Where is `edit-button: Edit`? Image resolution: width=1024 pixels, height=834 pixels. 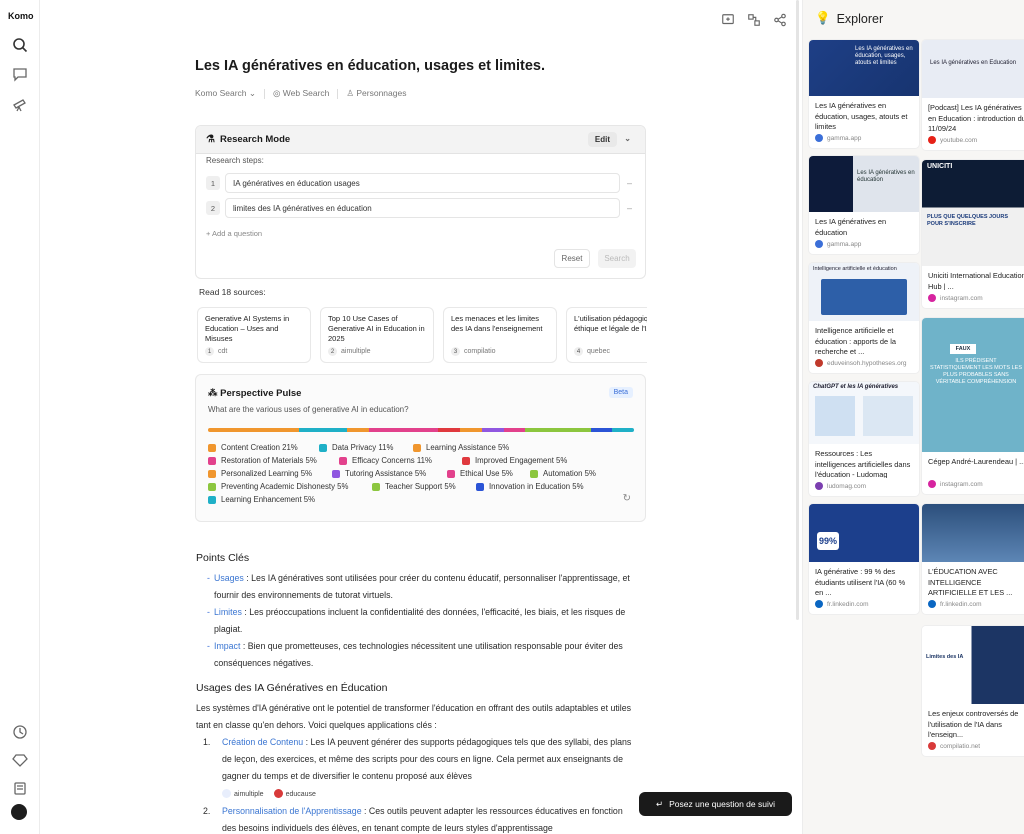 edit-button: Edit is located at coordinates (602, 139).